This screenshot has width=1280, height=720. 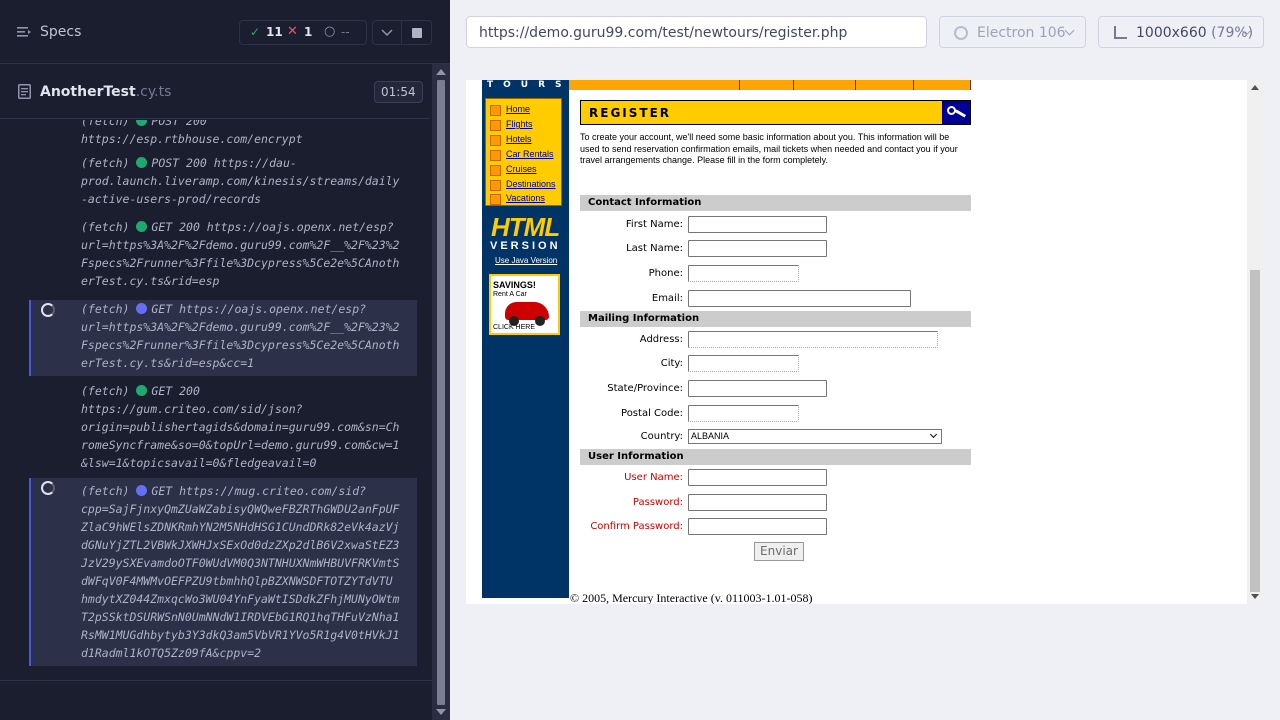 I want to click on car-rental-ad: SAVINGS! Rent A Car CLICK HERE, so click(x=524, y=304).